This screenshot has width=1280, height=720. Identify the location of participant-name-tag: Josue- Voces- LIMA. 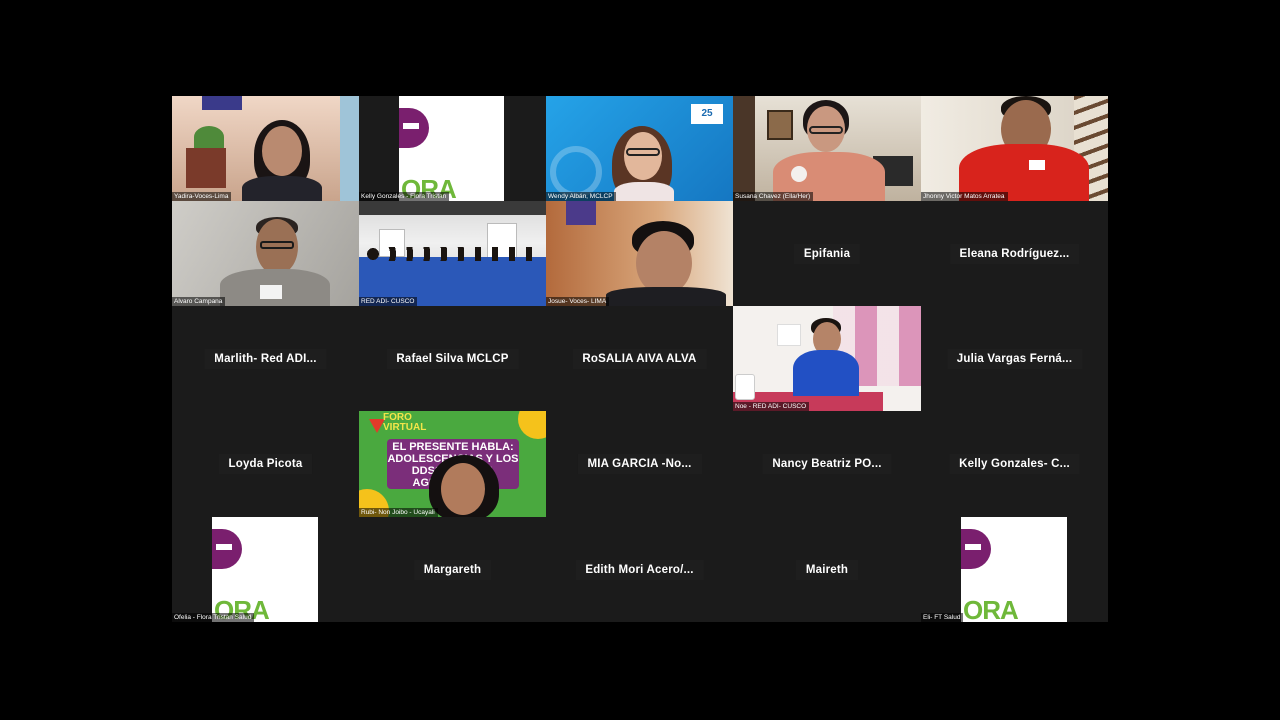
(578, 301).